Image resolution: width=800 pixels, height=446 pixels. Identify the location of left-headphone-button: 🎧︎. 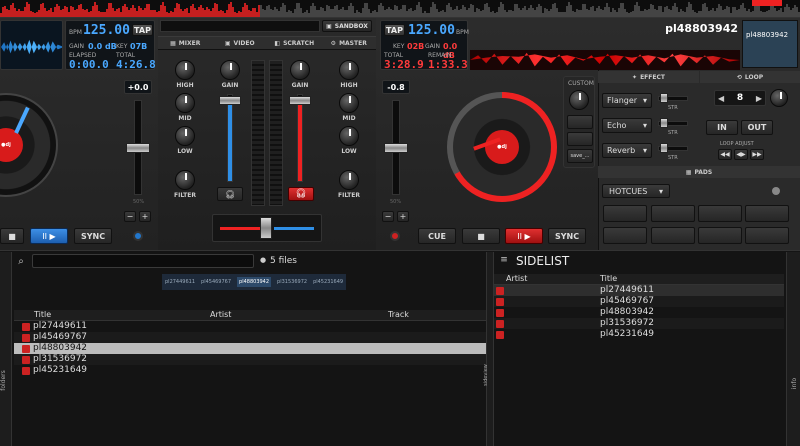
(230, 194).